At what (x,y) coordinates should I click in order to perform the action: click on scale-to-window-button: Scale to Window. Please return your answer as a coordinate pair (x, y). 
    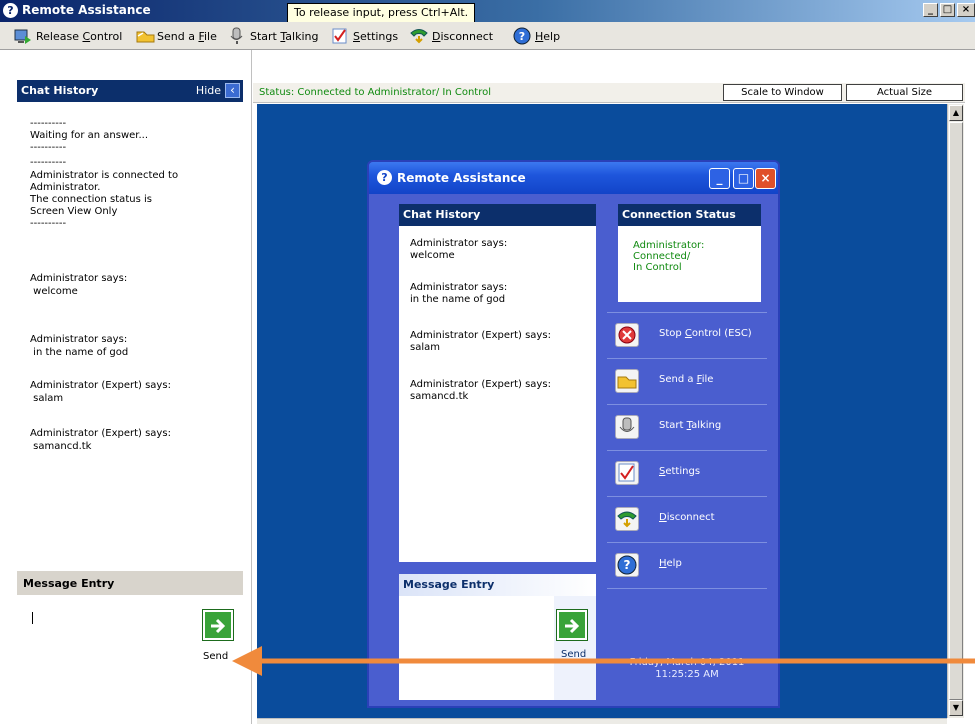
    Looking at the image, I should click on (782, 92).